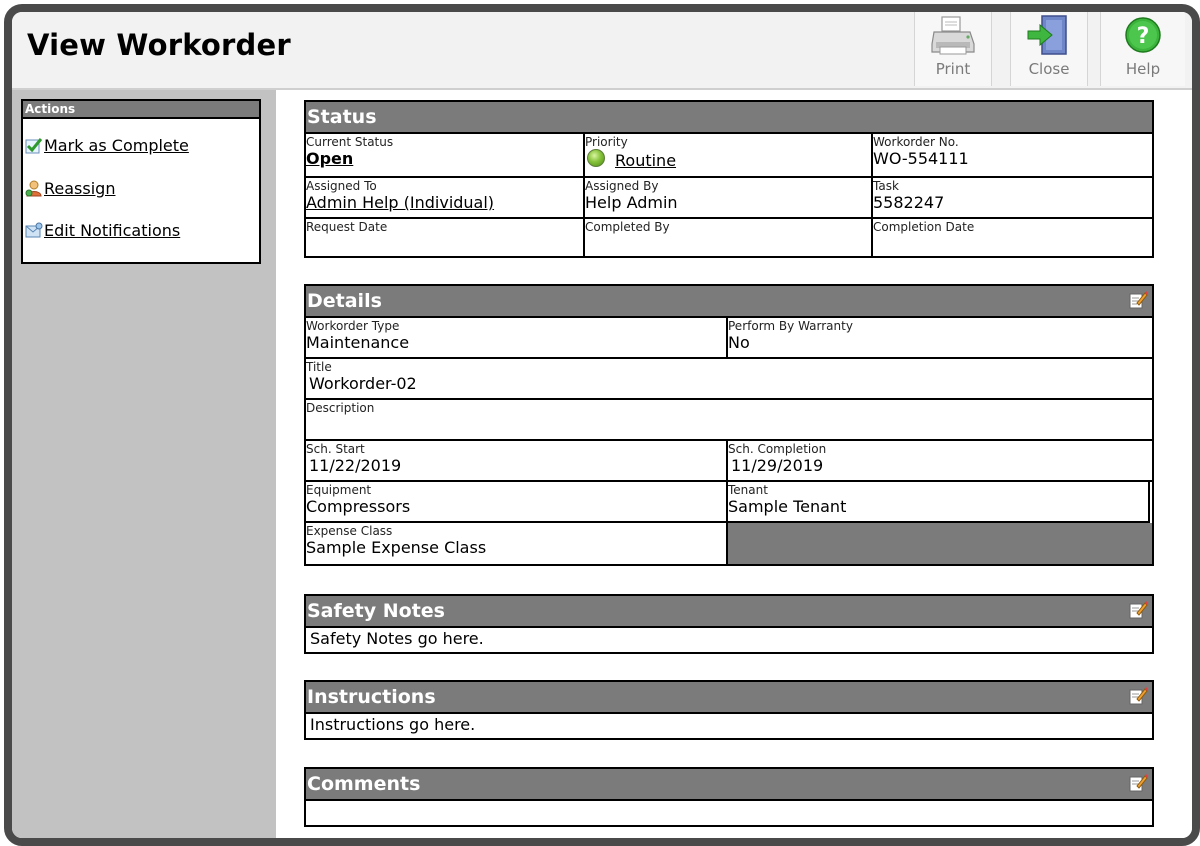 The width and height of the screenshot is (1200, 846). I want to click on title-value: Workorder-02, so click(363, 383).